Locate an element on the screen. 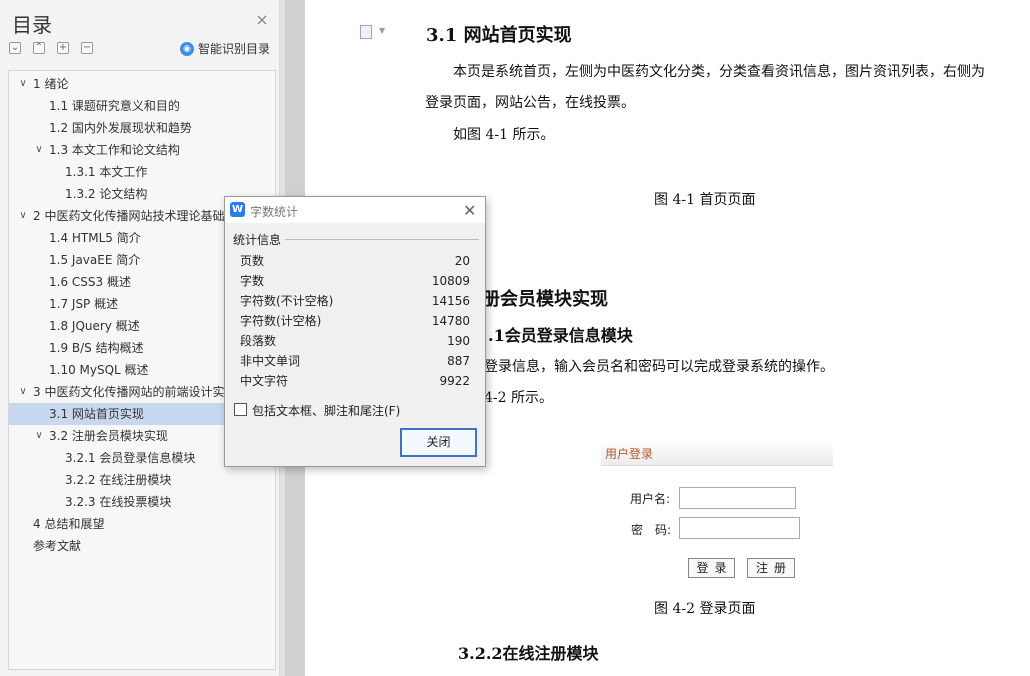  toc-item-label: 2 中医药文化传播网站技术理论基础 is located at coordinates (129, 216).